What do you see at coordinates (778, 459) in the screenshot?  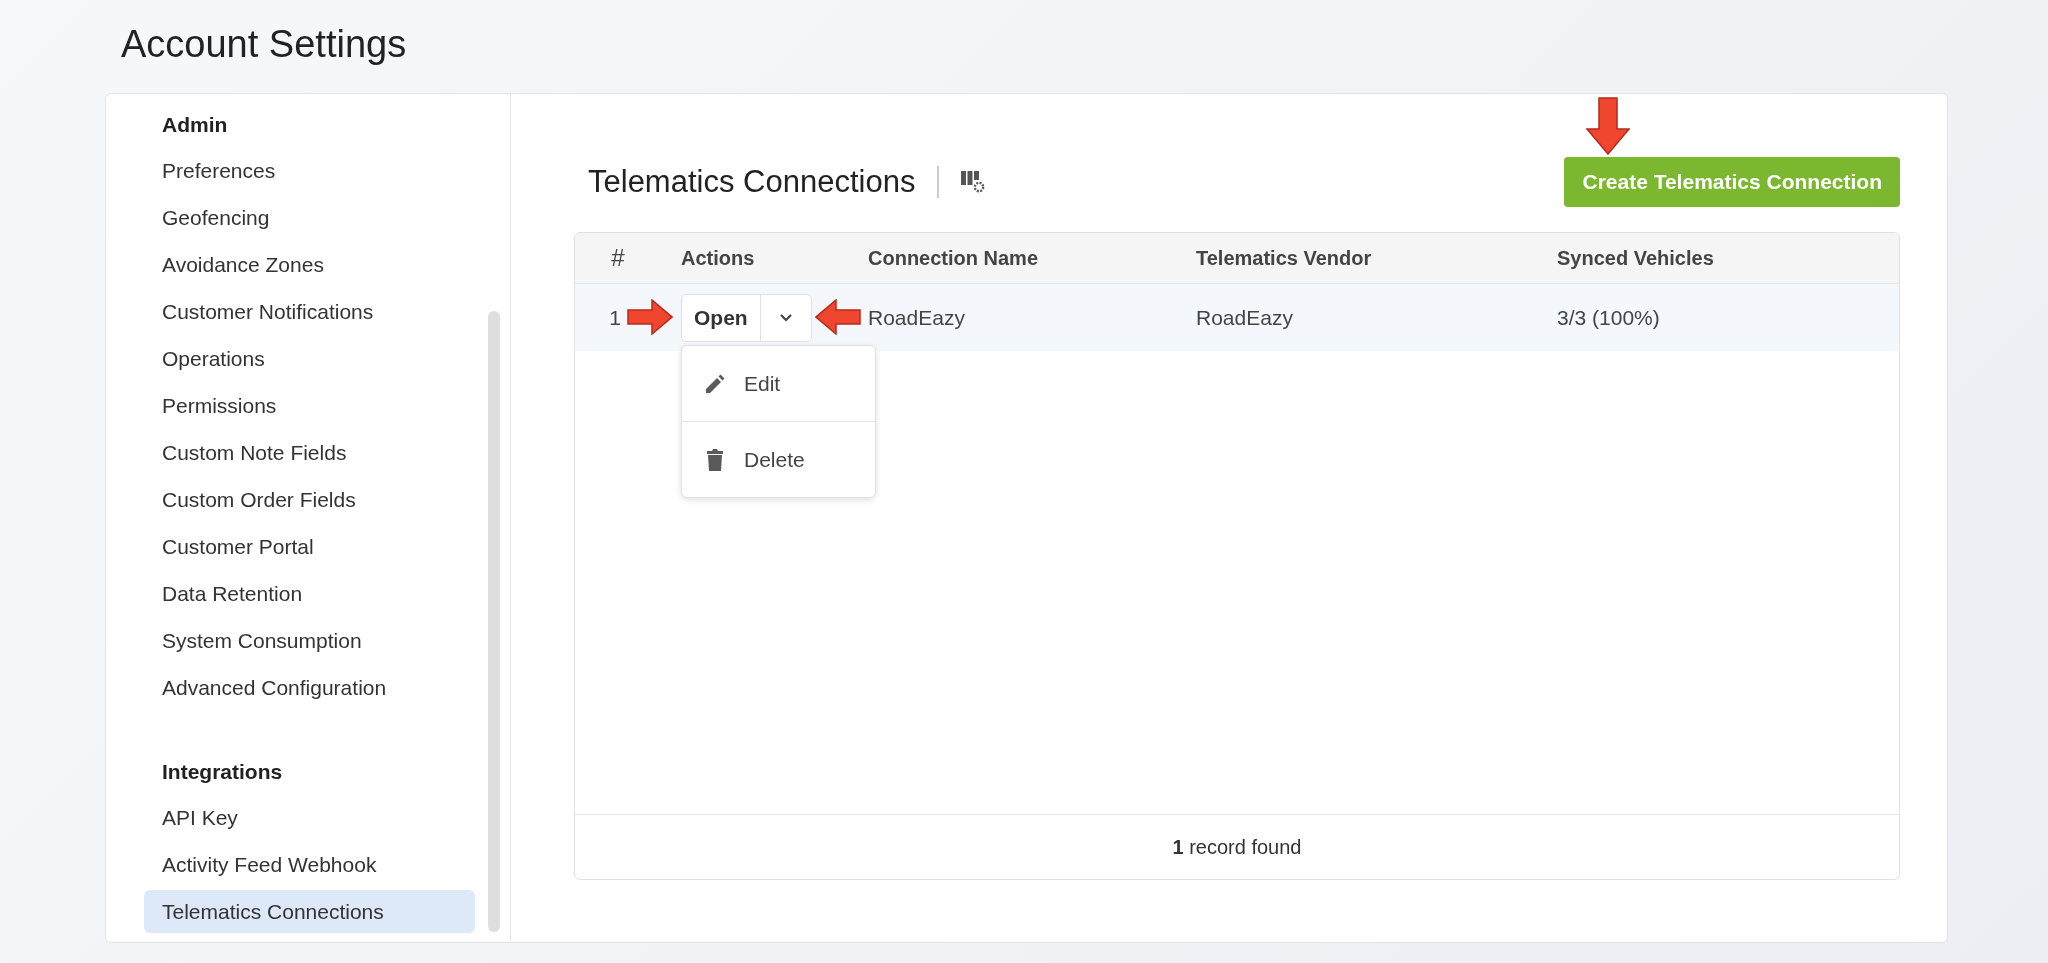 I see `menu-item: Delete` at bounding box center [778, 459].